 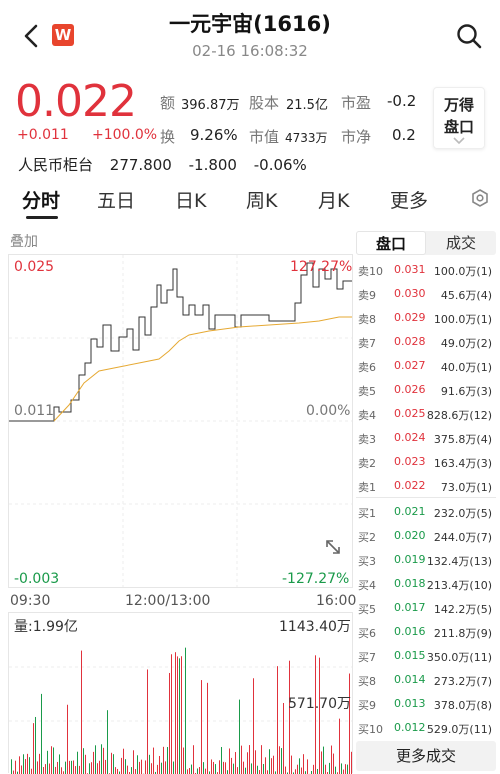 I want to click on ask-row: 卖10.02273.0万(1), so click(x=426, y=487).